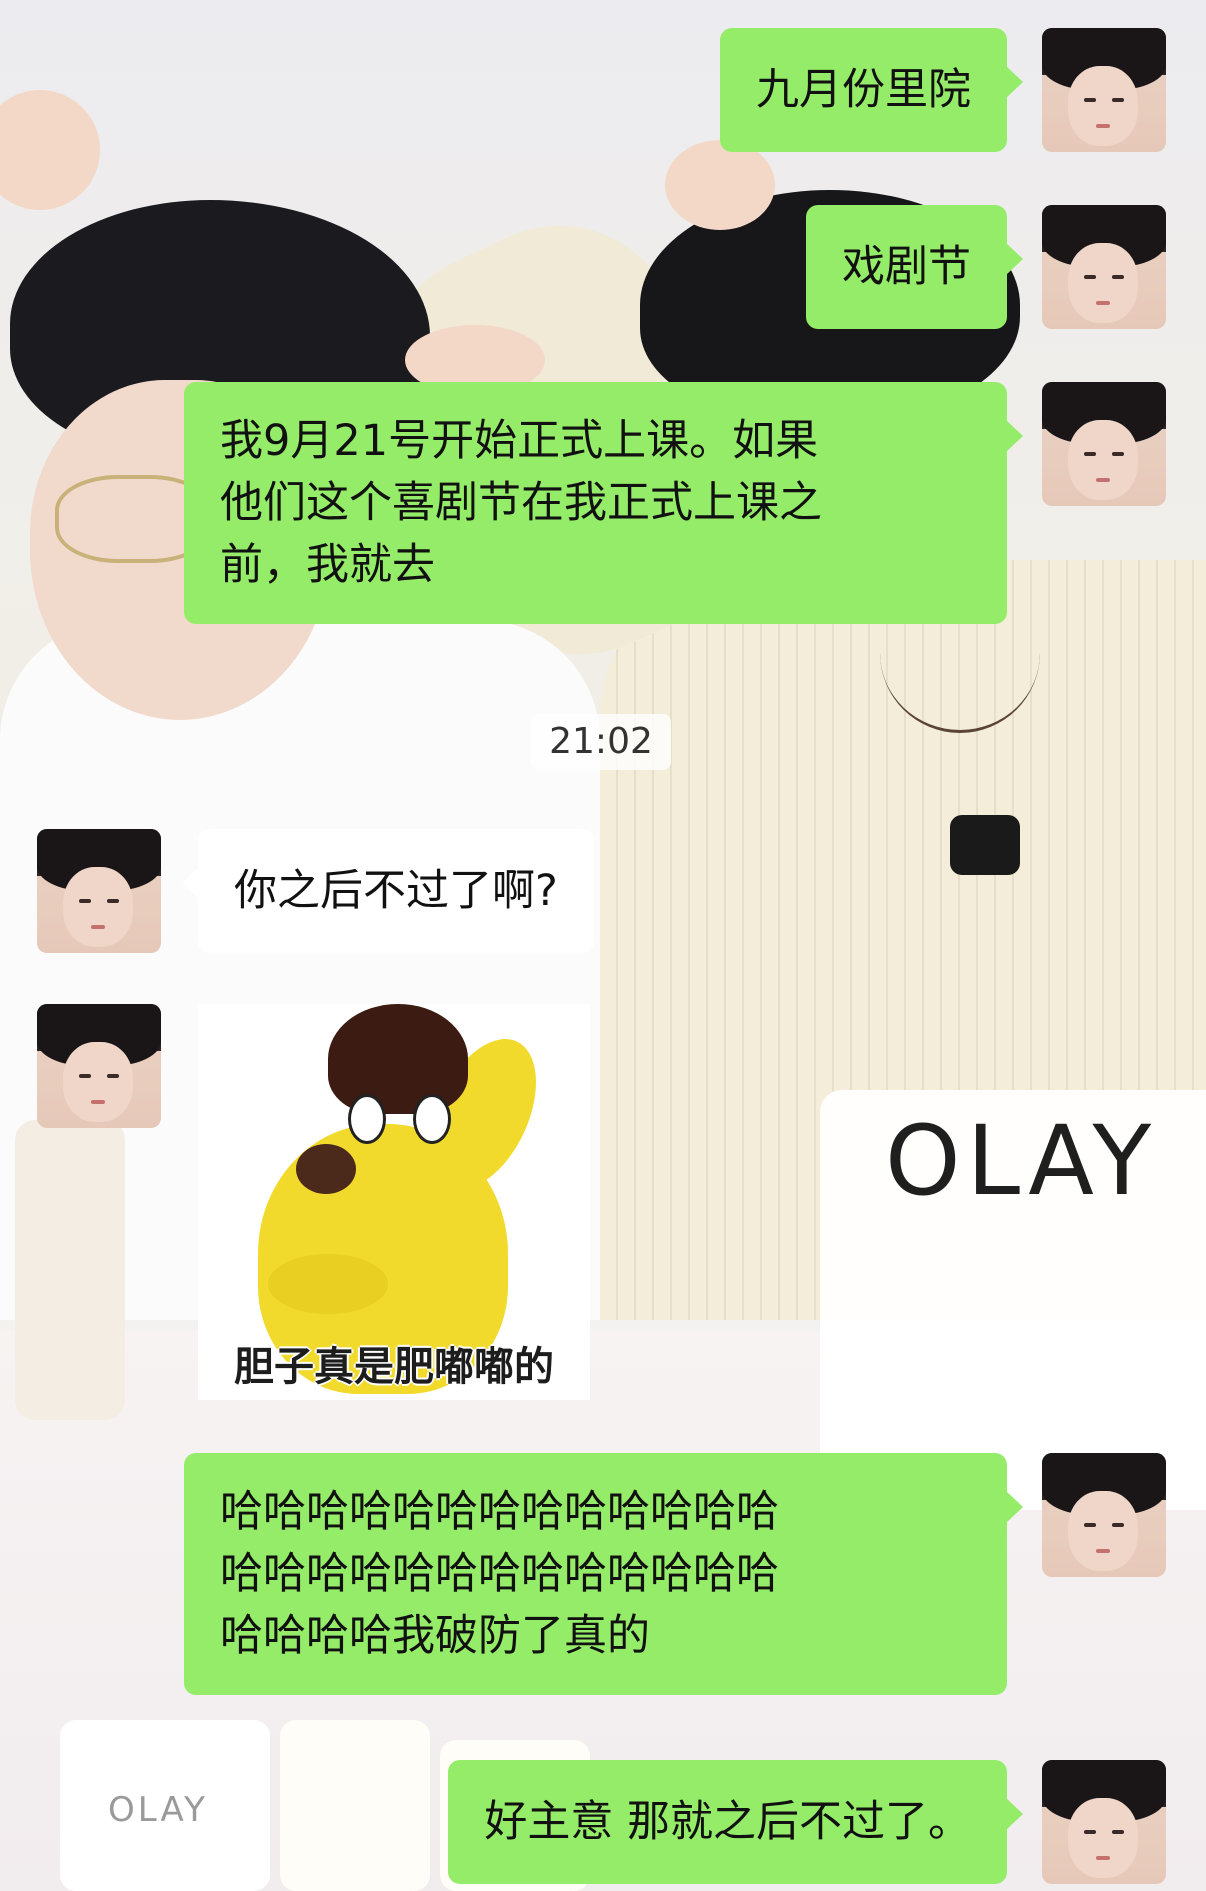 The height and width of the screenshot is (1891, 1206). What do you see at coordinates (871, 90) in the screenshot?
I see `message-bubble-outgoing: 九月份里院` at bounding box center [871, 90].